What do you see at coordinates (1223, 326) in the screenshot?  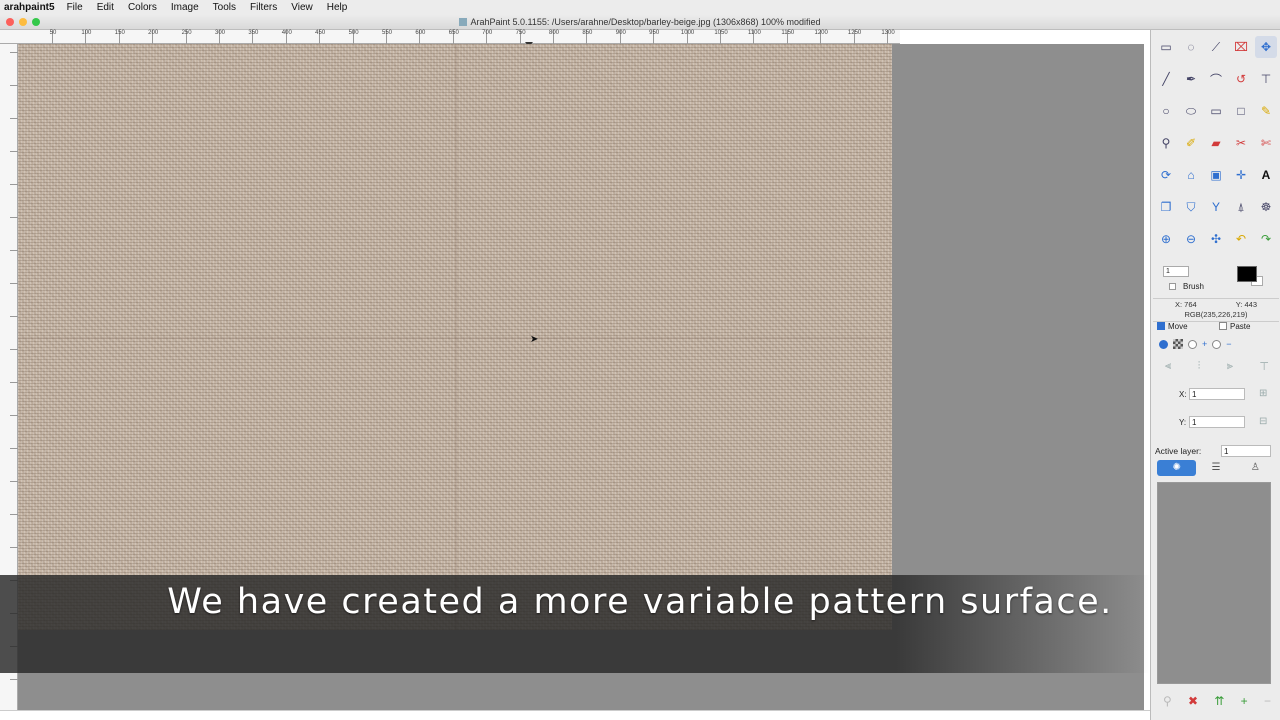 I see `paste-checkbox` at bounding box center [1223, 326].